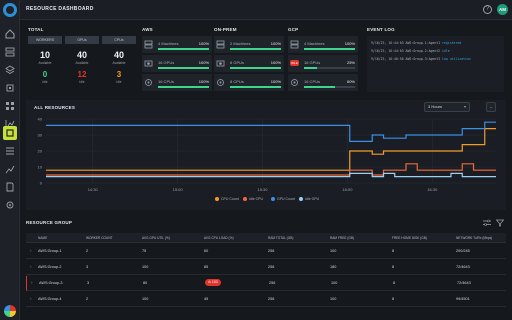 The image size is (512, 320). Describe the element at coordinates (10, 10) in the screenshot. I see `app-logo` at that location.